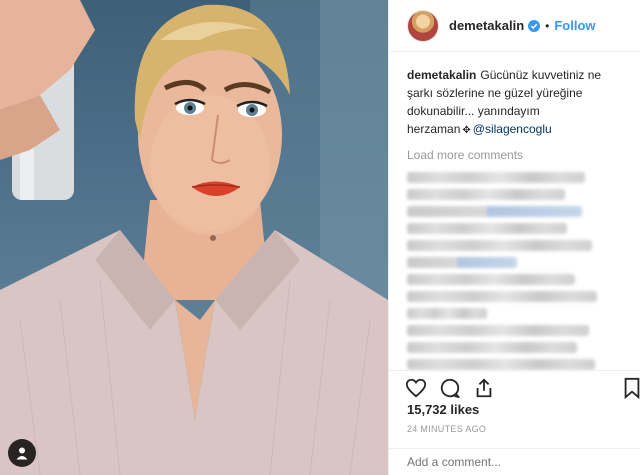 The image size is (640, 475). I want to click on share-button, so click(484, 390).